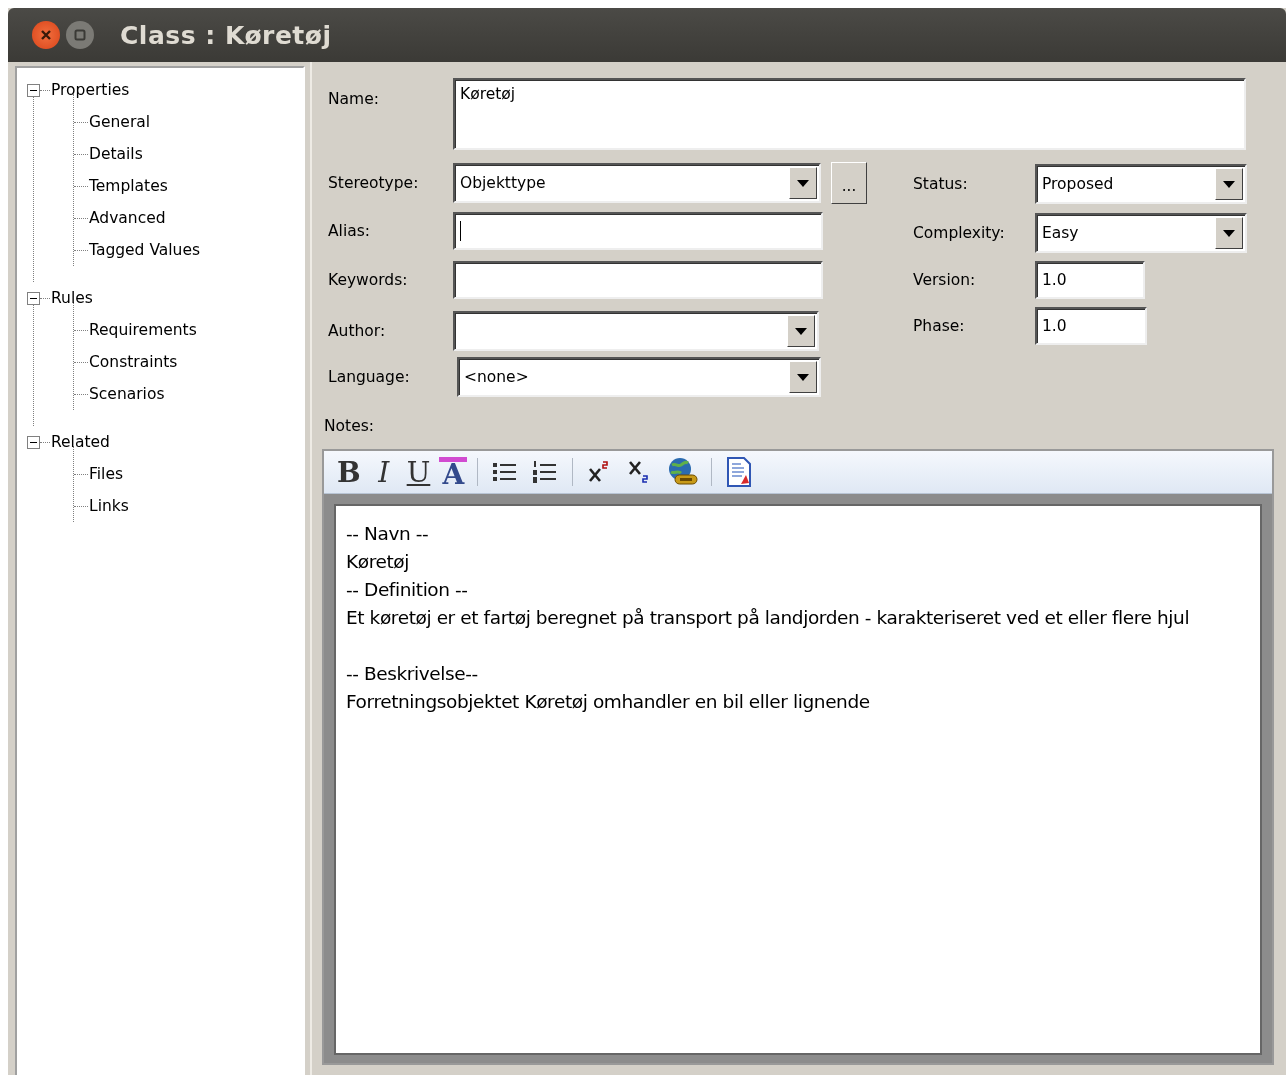 This screenshot has width=1286, height=1075. What do you see at coordinates (1141, 233) in the screenshot?
I see `dropdown: Easy` at bounding box center [1141, 233].